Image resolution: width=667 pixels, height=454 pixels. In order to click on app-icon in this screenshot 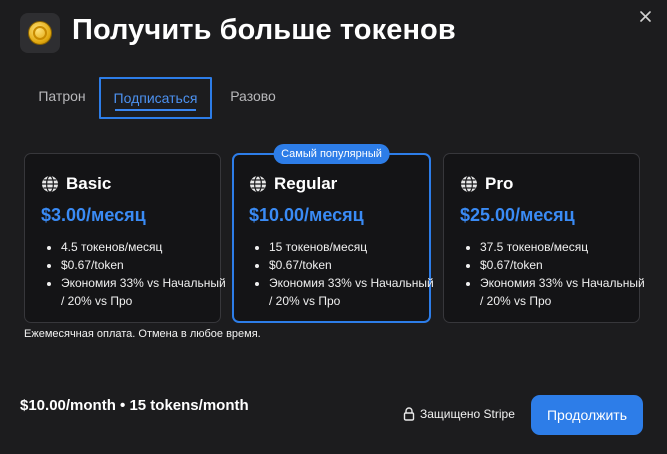, I will do `click(40, 33)`.